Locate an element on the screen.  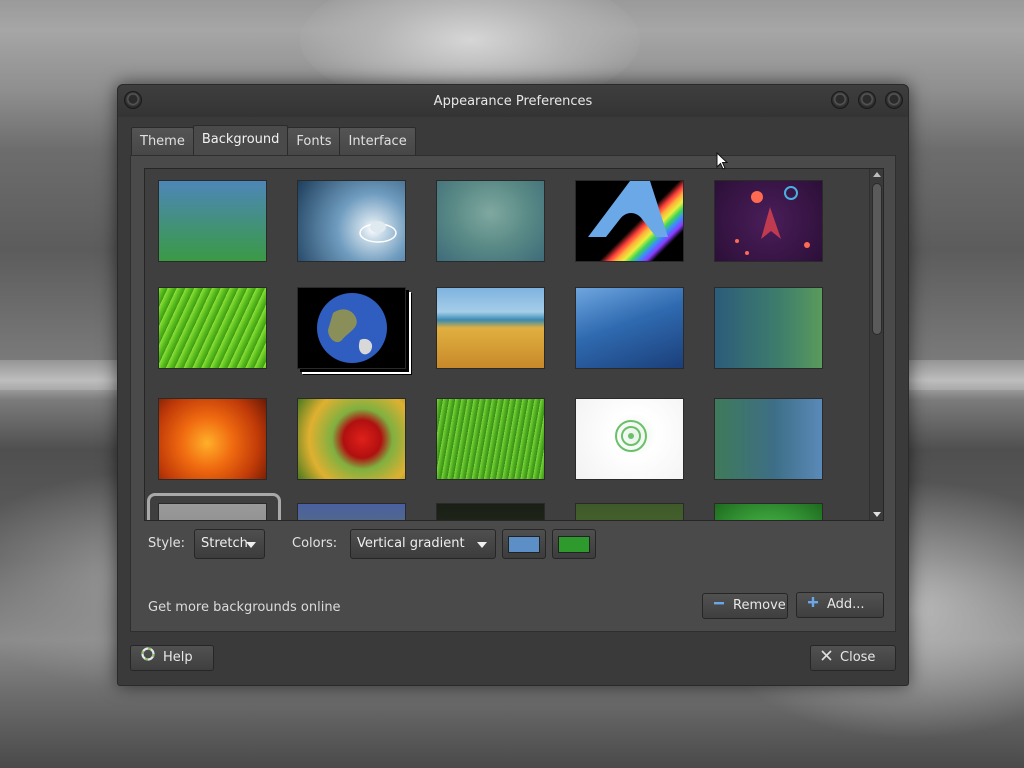
tab-interface: Interface is located at coordinates (377, 141).